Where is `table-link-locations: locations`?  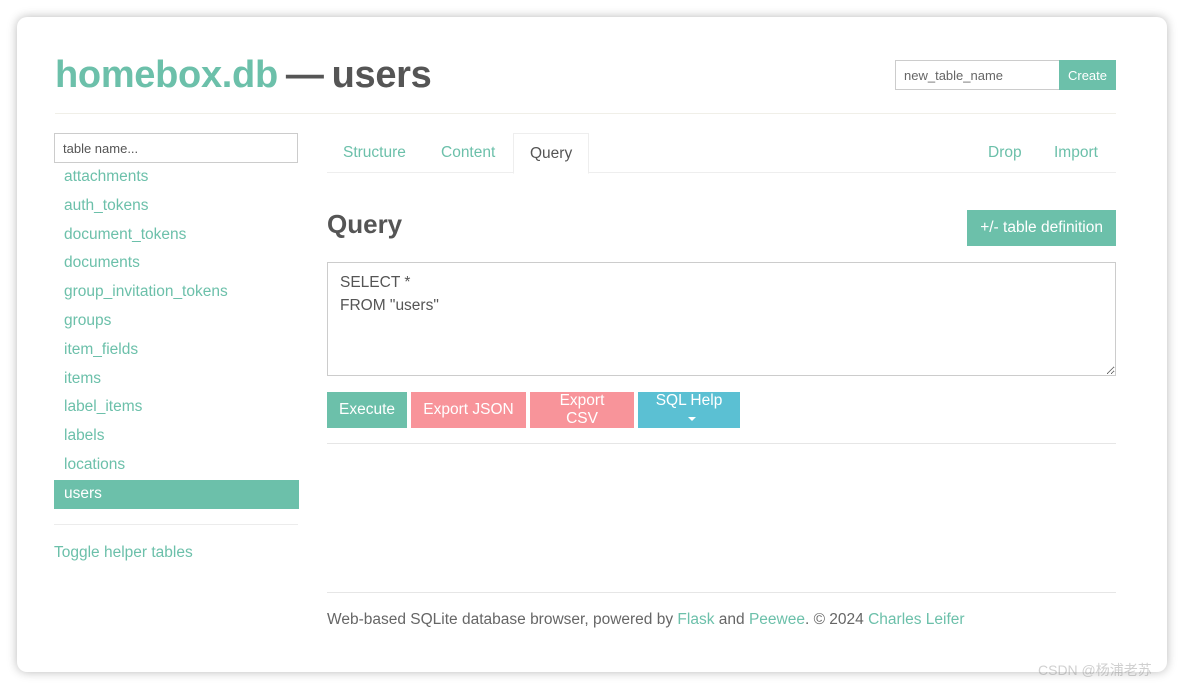
table-link-locations: locations is located at coordinates (176, 465).